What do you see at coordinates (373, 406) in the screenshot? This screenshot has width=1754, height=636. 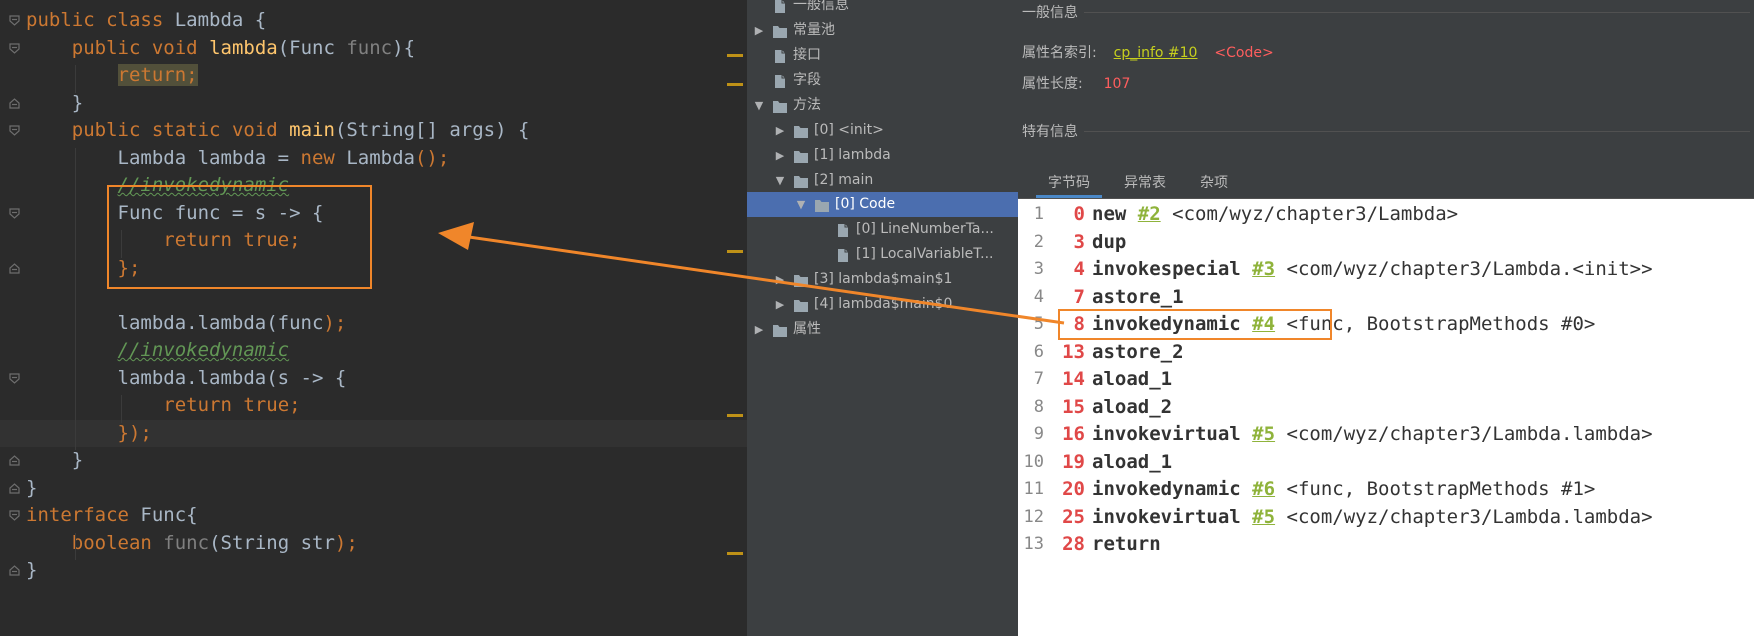 I see `code-line: return true;` at bounding box center [373, 406].